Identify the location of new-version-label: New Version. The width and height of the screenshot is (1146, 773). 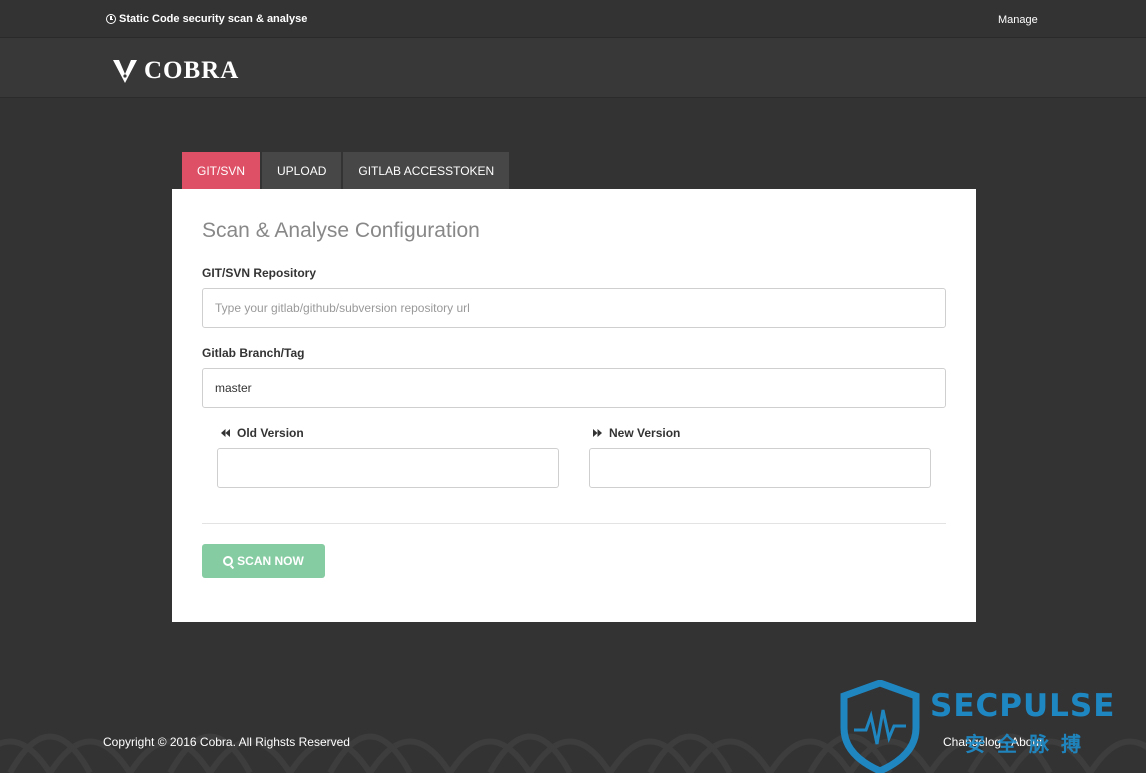
(636, 433).